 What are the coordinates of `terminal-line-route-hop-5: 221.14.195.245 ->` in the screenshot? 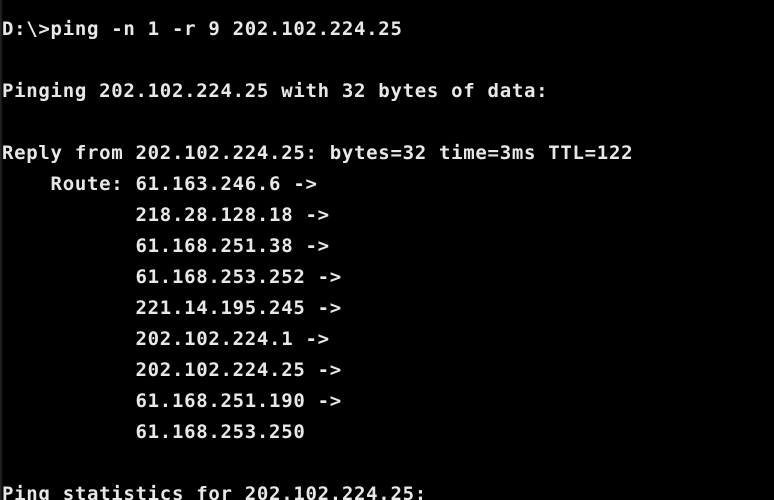 It's located at (172, 308).